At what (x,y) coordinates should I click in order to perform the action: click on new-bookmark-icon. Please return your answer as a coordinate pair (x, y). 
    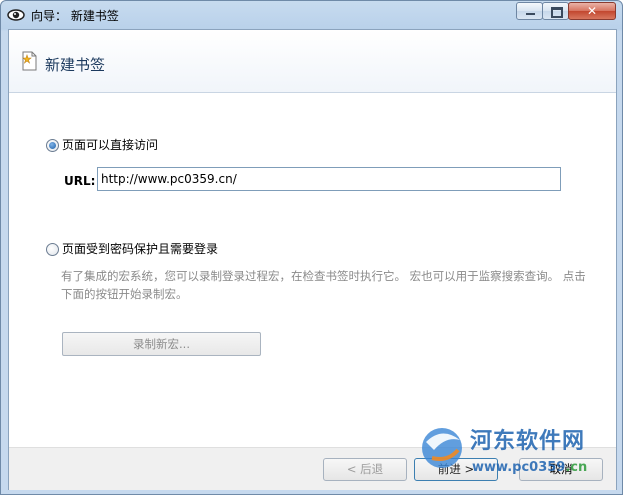
    Looking at the image, I should click on (29, 61).